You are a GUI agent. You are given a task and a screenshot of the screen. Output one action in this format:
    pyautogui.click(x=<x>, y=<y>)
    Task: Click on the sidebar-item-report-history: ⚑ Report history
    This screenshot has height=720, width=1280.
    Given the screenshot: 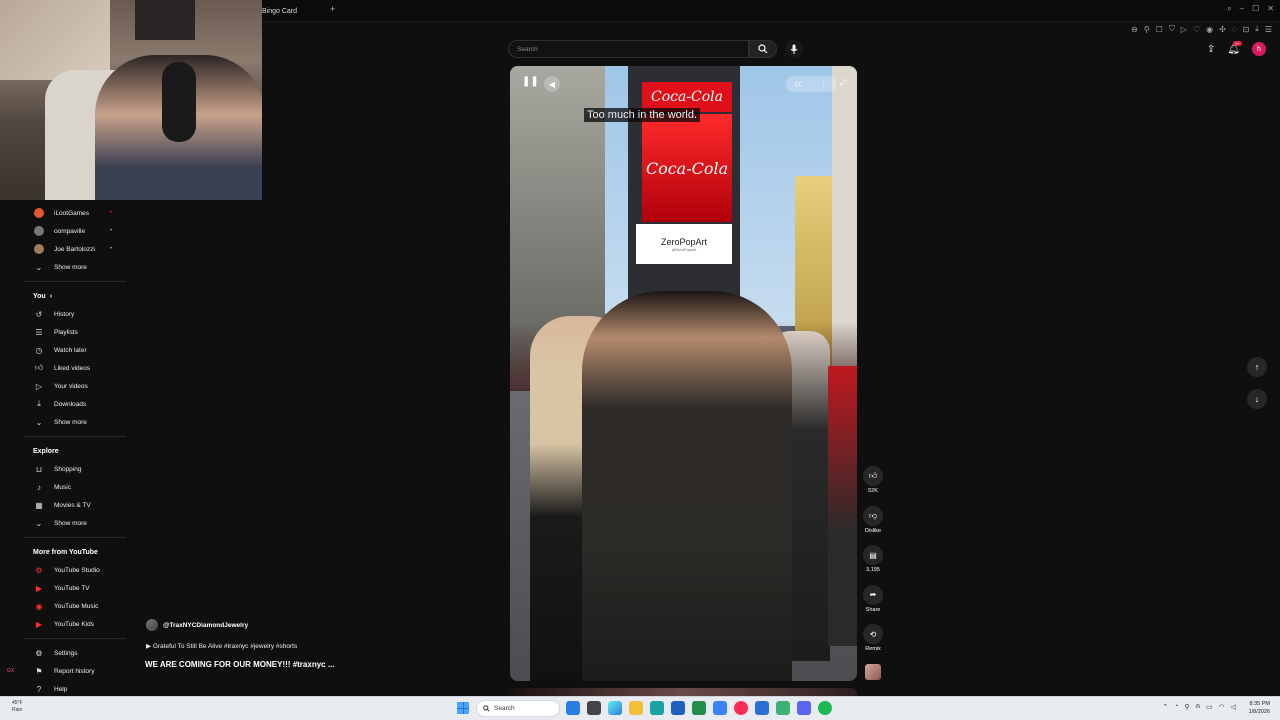 What is the action you would take?
    pyautogui.click(x=75, y=671)
    